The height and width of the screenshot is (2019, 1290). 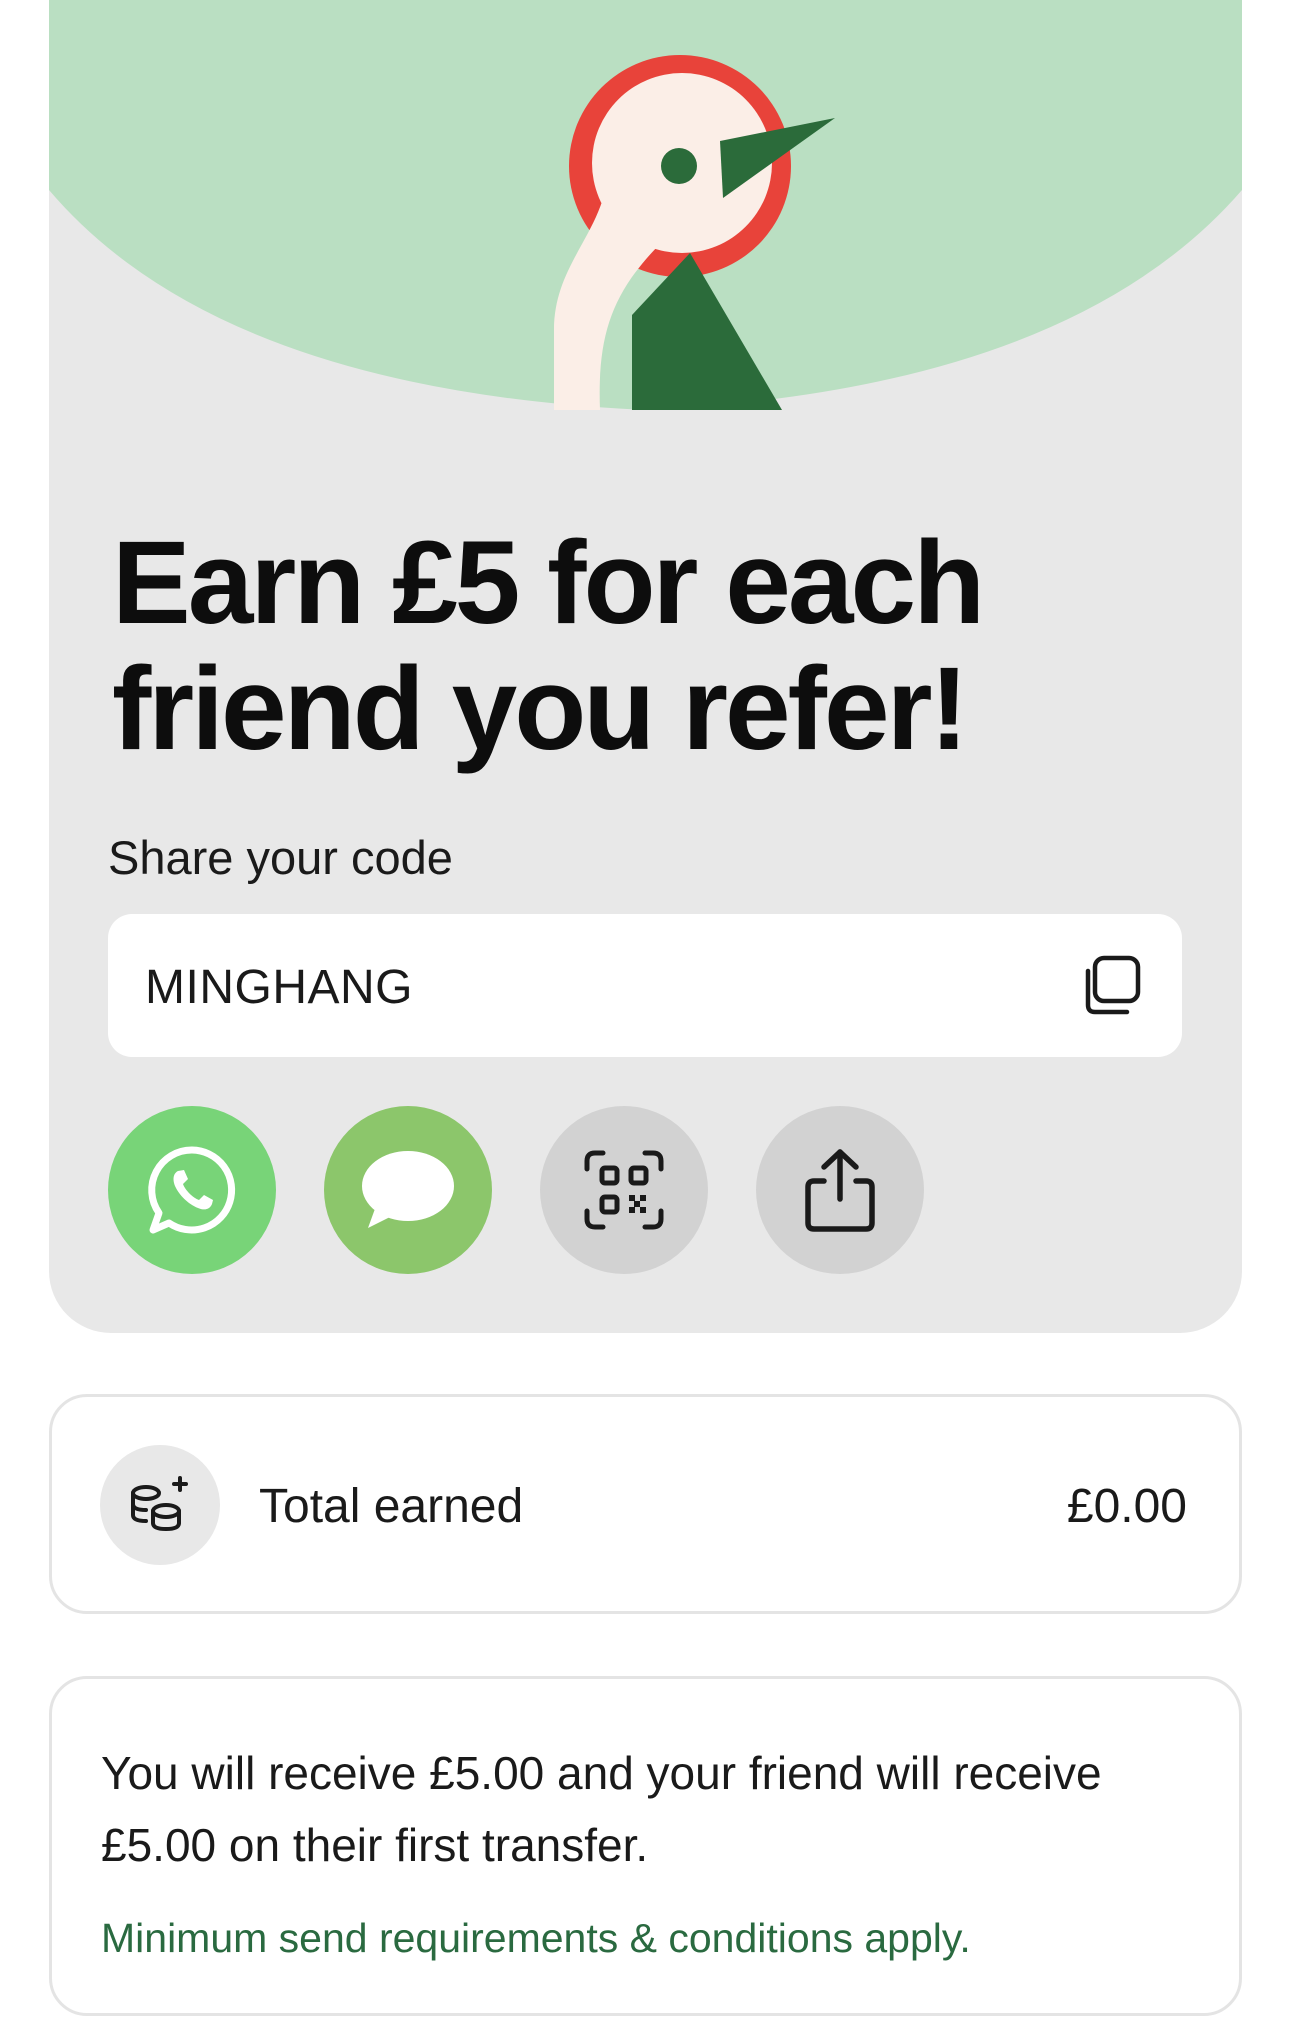 I want to click on headline-line-1: Earn £5 for each, so click(x=548, y=583).